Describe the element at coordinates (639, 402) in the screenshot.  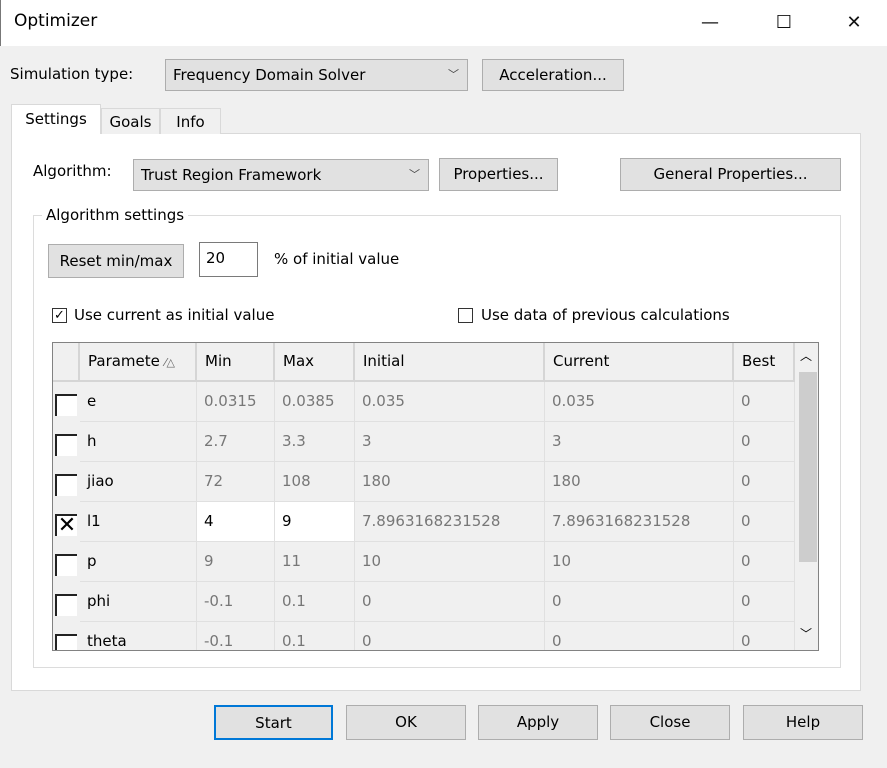
I see `cell-current: 0.035` at that location.